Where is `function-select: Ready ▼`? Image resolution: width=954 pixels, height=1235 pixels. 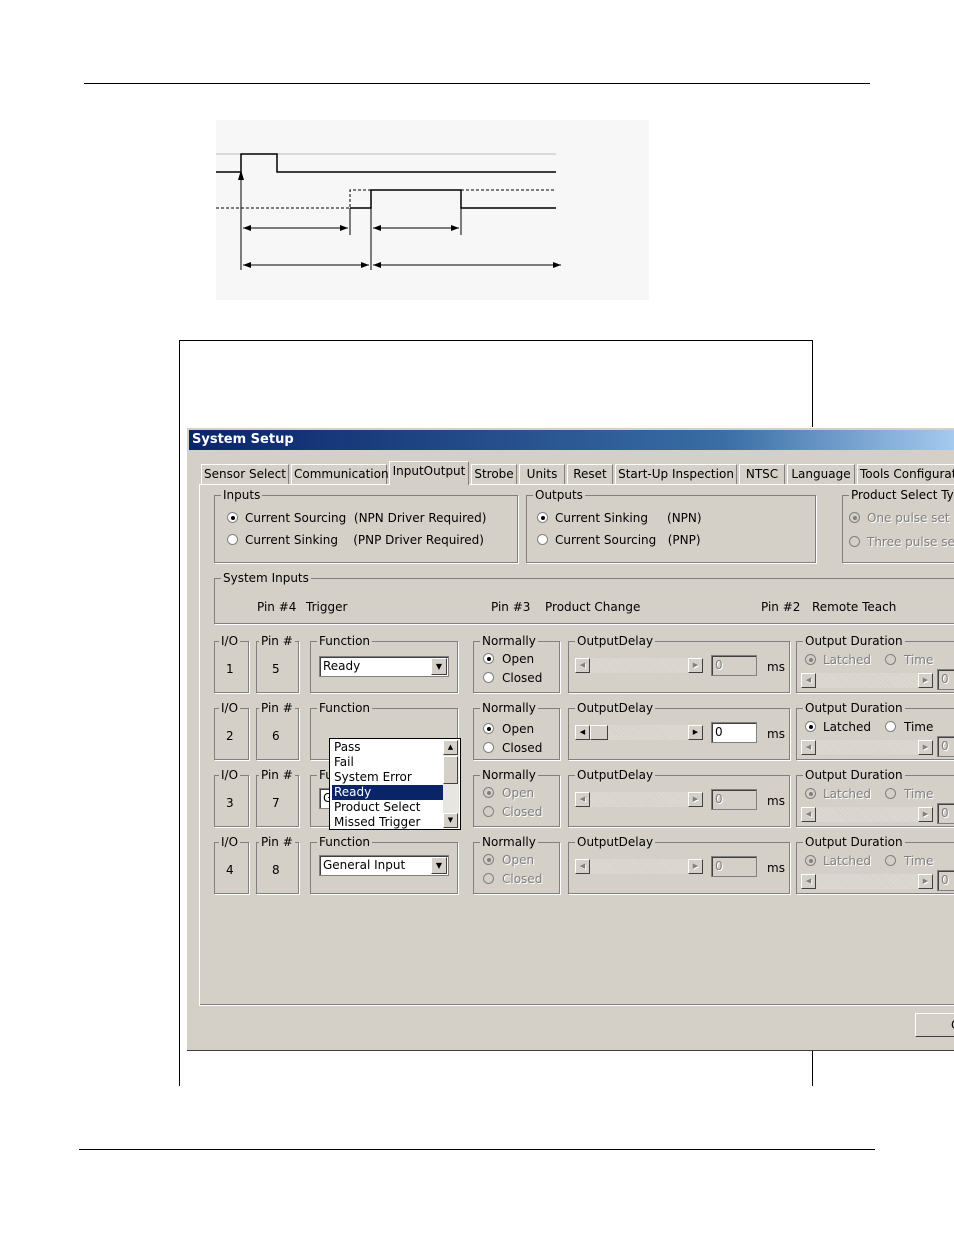 function-select: Ready ▼ is located at coordinates (384, 666).